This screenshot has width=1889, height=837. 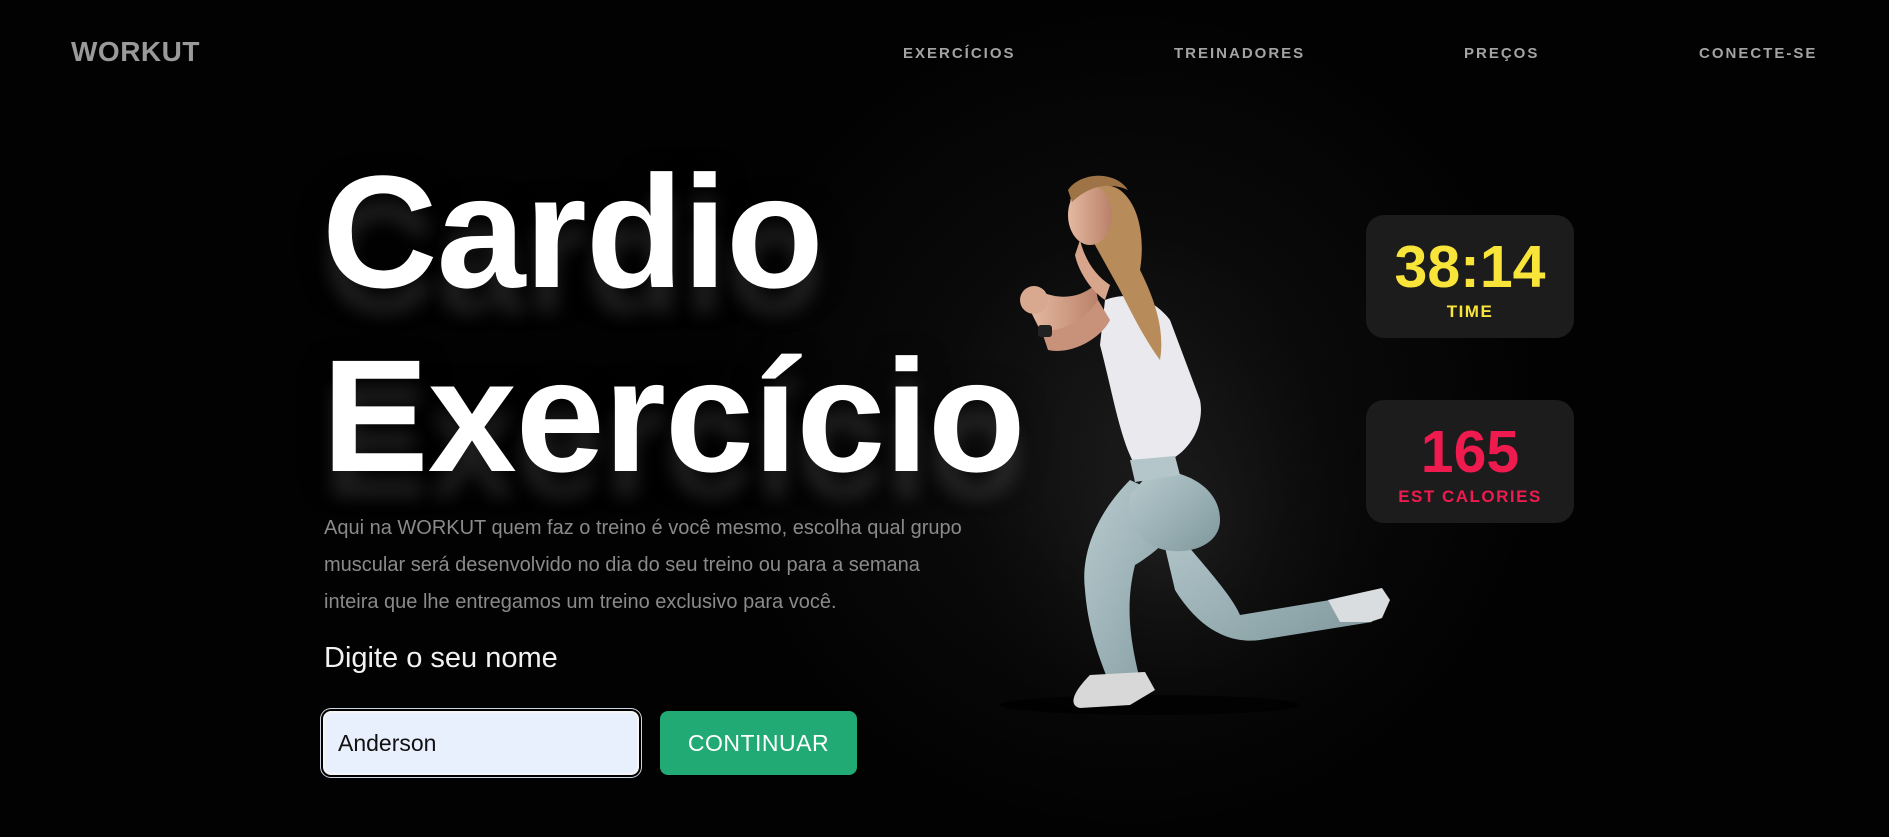 I want to click on calories-stat-card: 165 EST CALORIES, so click(x=1470, y=461).